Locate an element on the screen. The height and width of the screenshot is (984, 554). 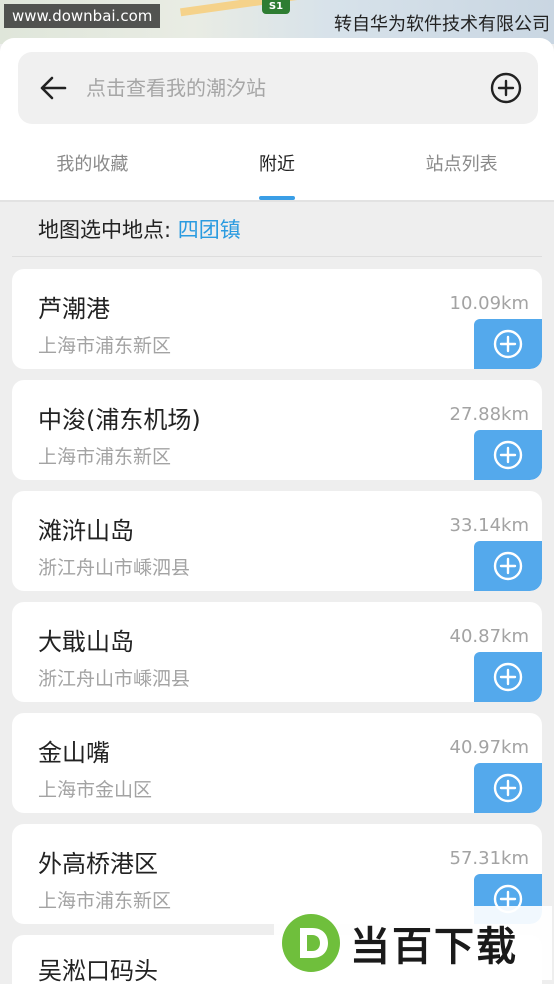
brand-d-icon is located at coordinates (311, 943).